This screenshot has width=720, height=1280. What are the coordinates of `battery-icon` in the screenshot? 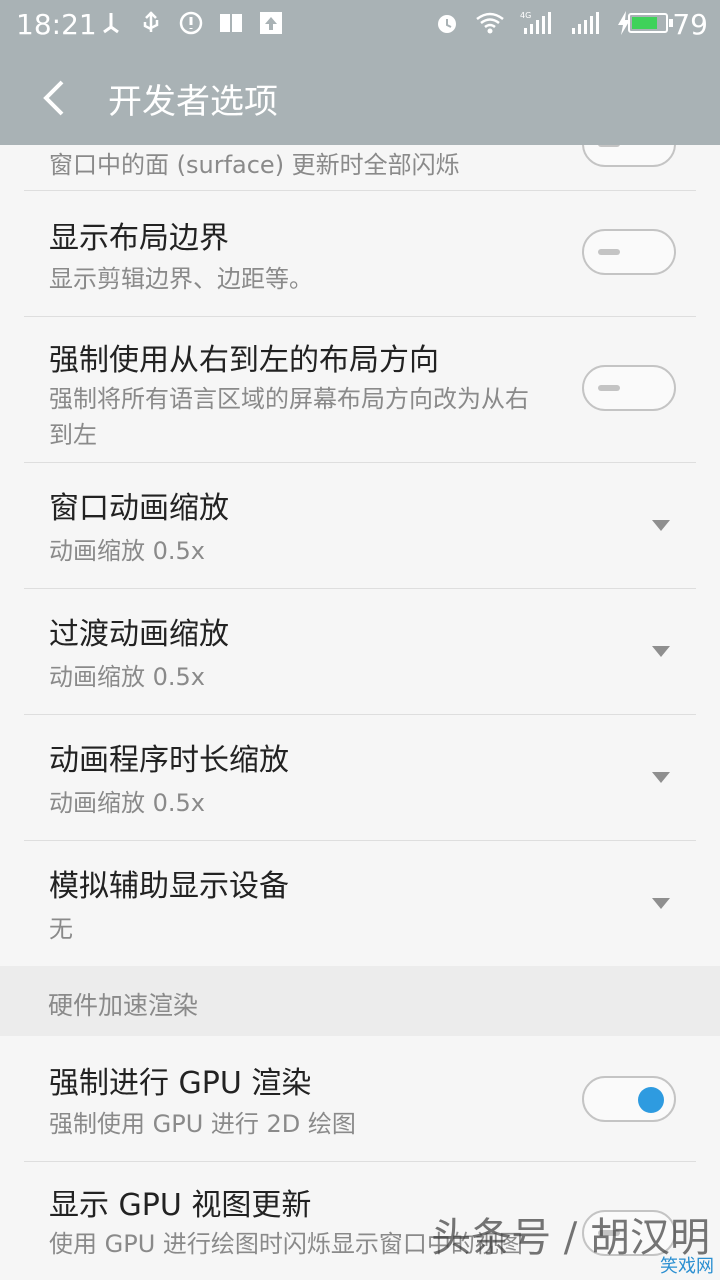 It's located at (648, 23).